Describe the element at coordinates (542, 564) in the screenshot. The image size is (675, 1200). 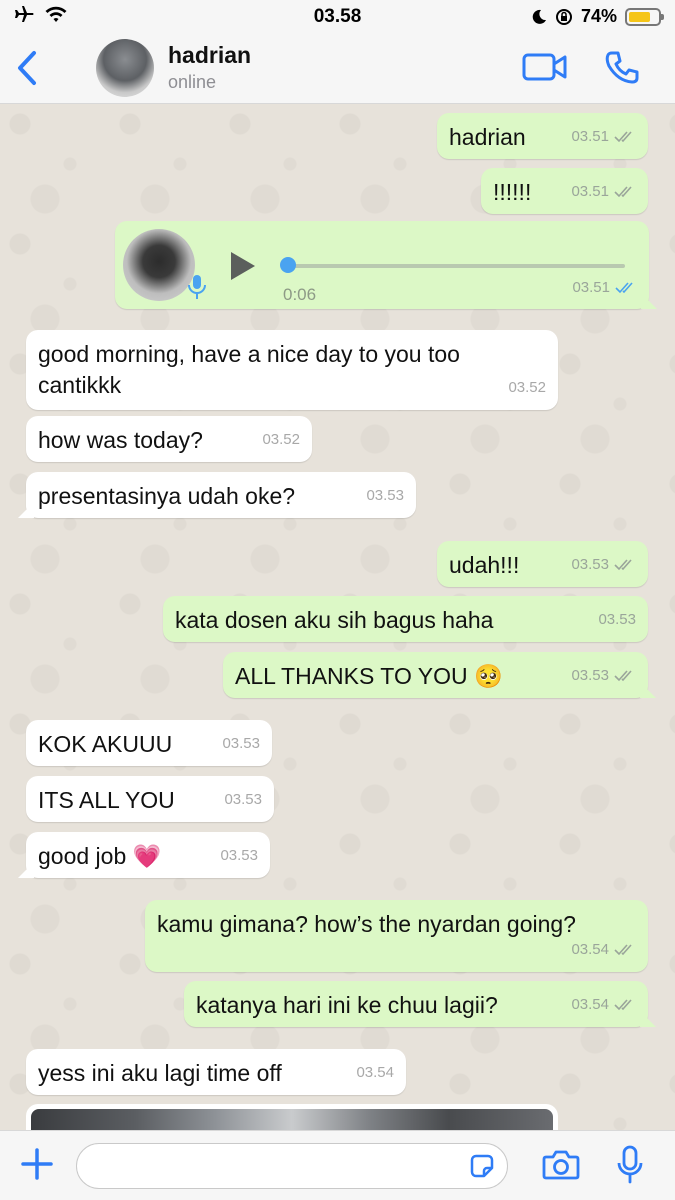
I see `message-bubble-out: udah!!! 03.53` at that location.